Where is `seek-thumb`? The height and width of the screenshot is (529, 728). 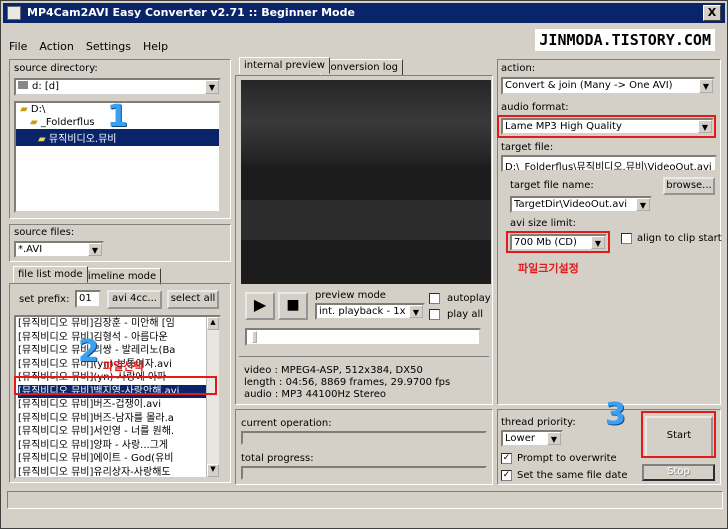 seek-thumb is located at coordinates (254, 337).